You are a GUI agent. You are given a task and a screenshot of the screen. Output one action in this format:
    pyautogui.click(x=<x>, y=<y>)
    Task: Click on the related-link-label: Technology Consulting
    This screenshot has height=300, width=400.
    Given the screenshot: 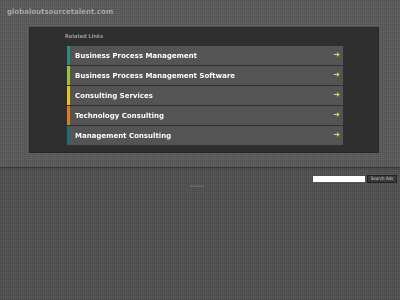 What is the action you would take?
    pyautogui.click(x=119, y=116)
    